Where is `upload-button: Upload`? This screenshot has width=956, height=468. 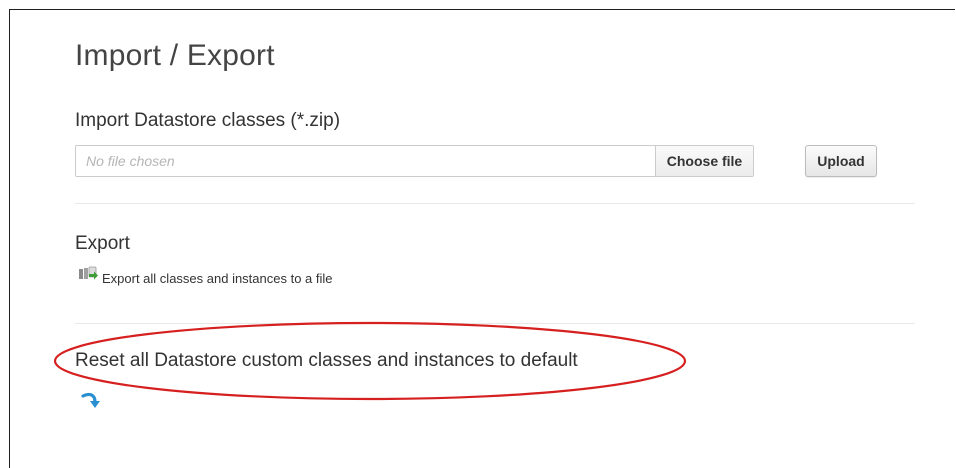
upload-button: Upload is located at coordinates (841, 161).